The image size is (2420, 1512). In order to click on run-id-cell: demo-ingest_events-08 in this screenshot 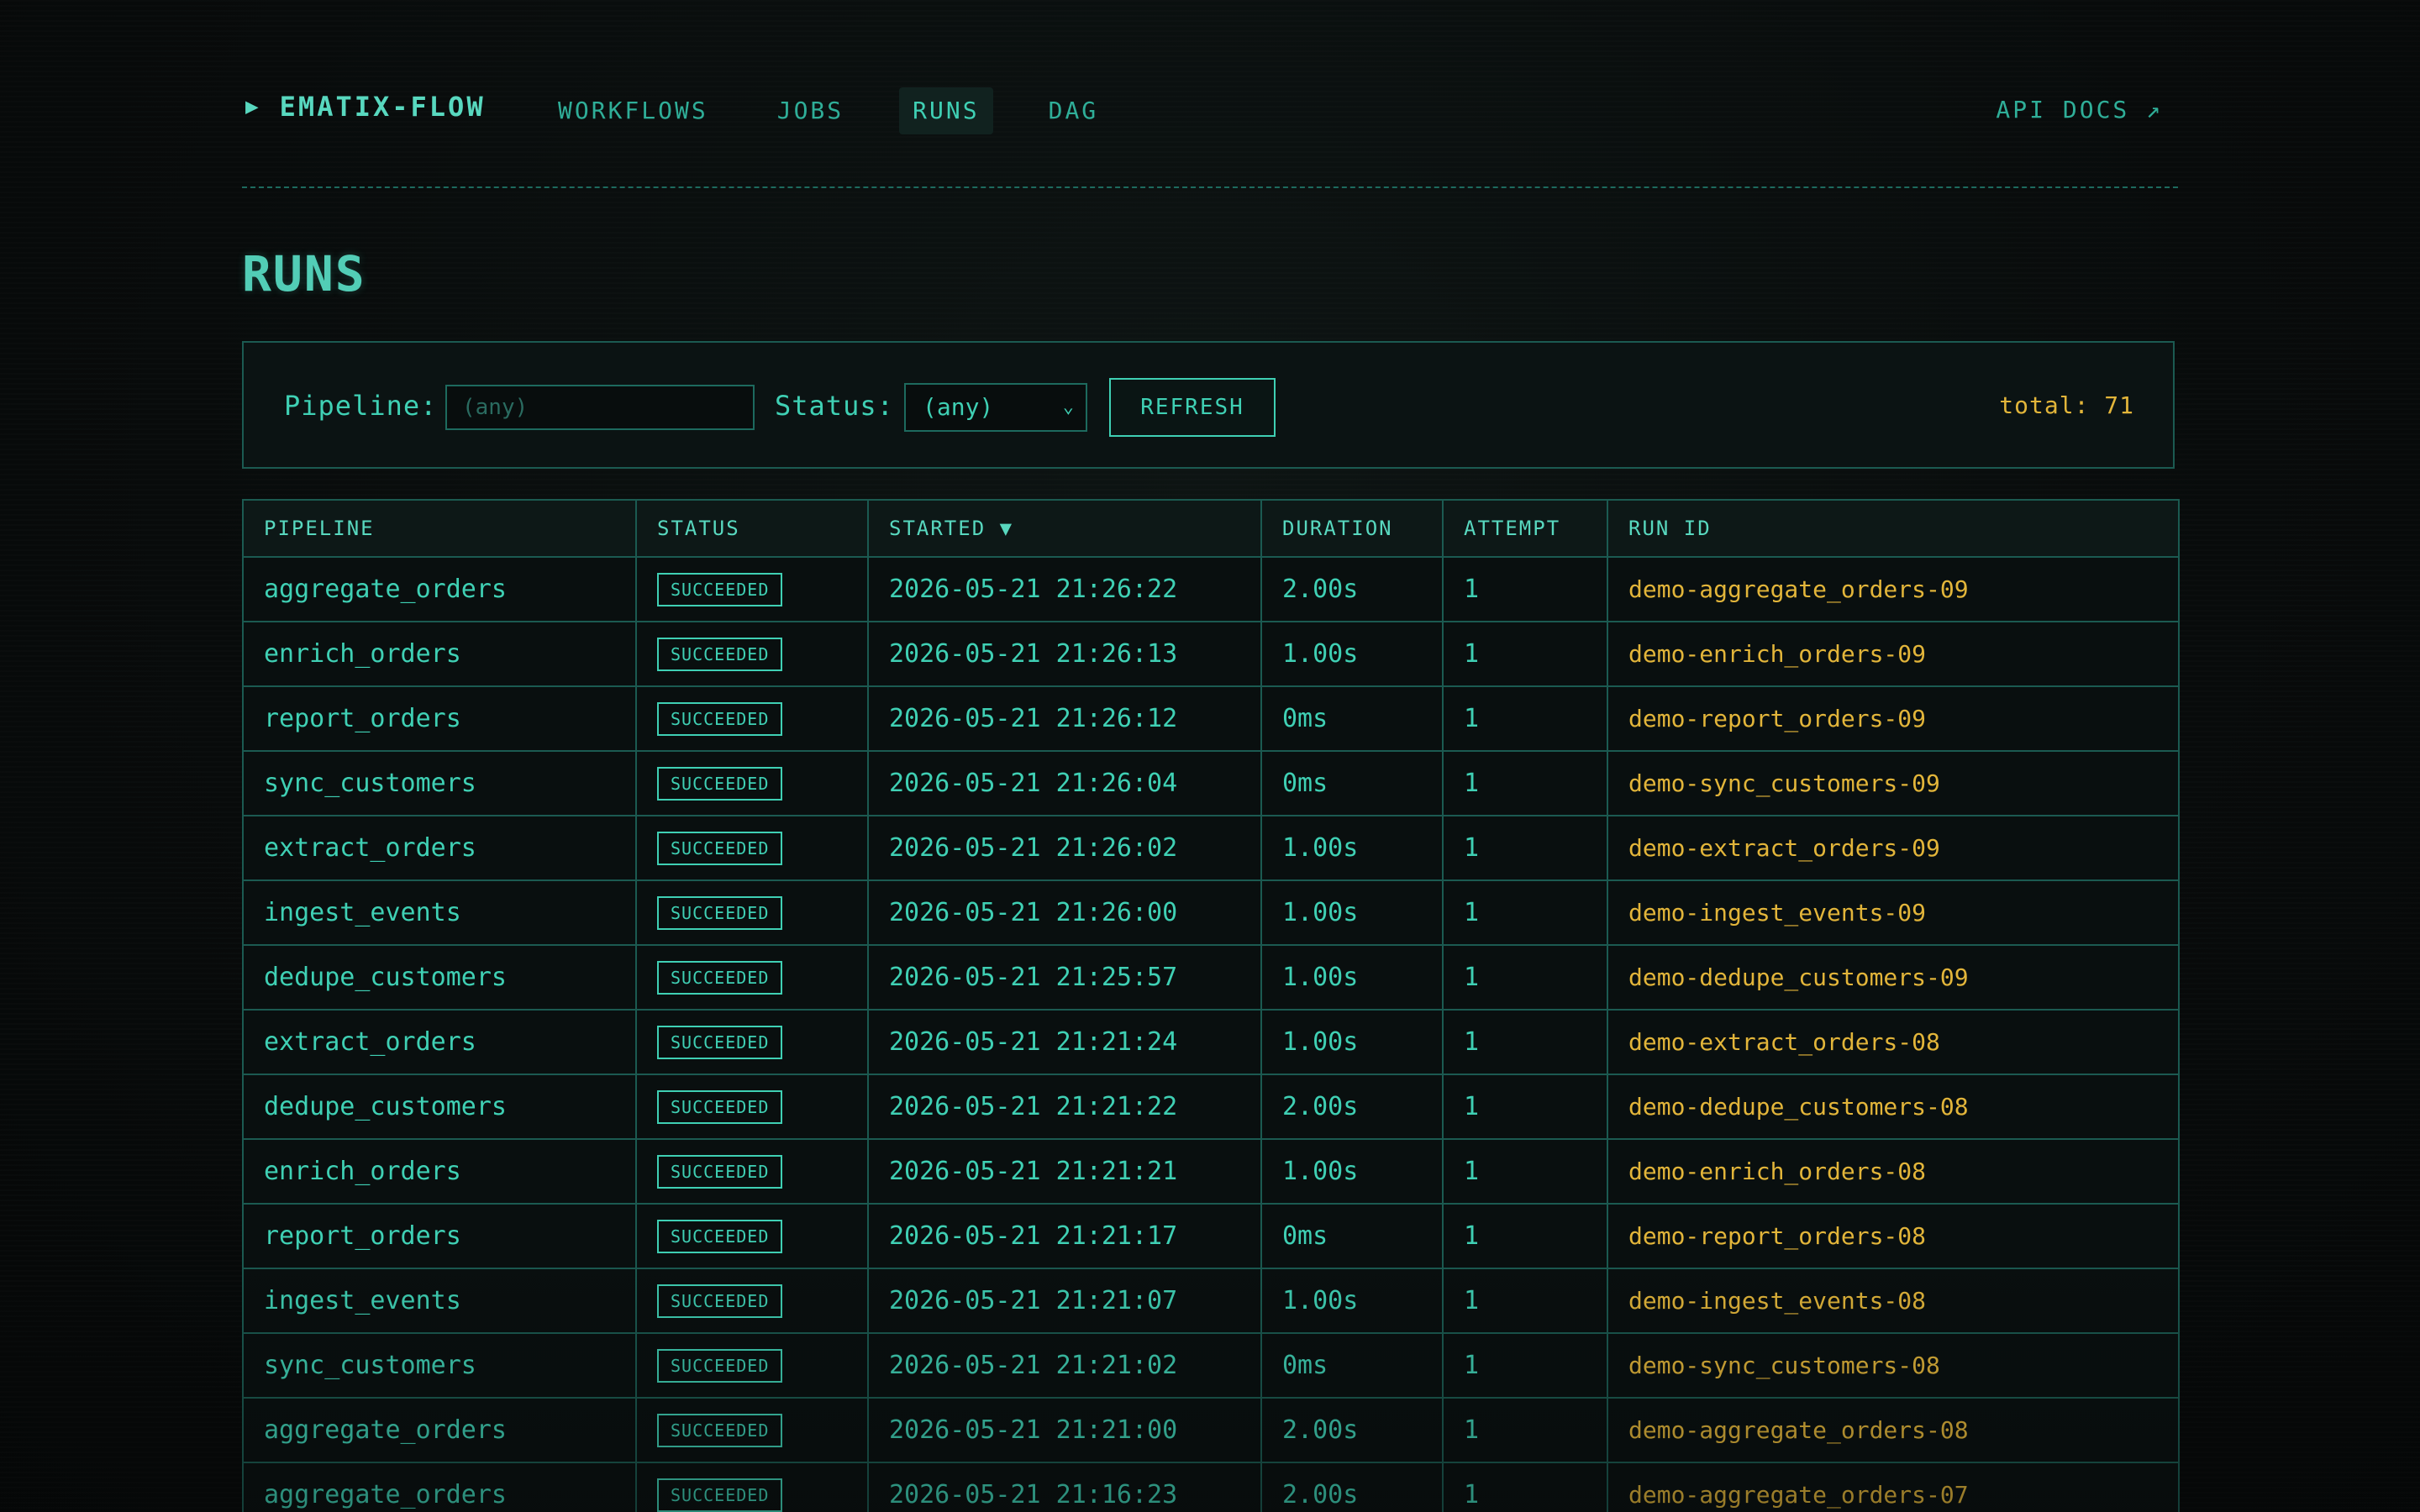, I will do `click(1893, 1301)`.